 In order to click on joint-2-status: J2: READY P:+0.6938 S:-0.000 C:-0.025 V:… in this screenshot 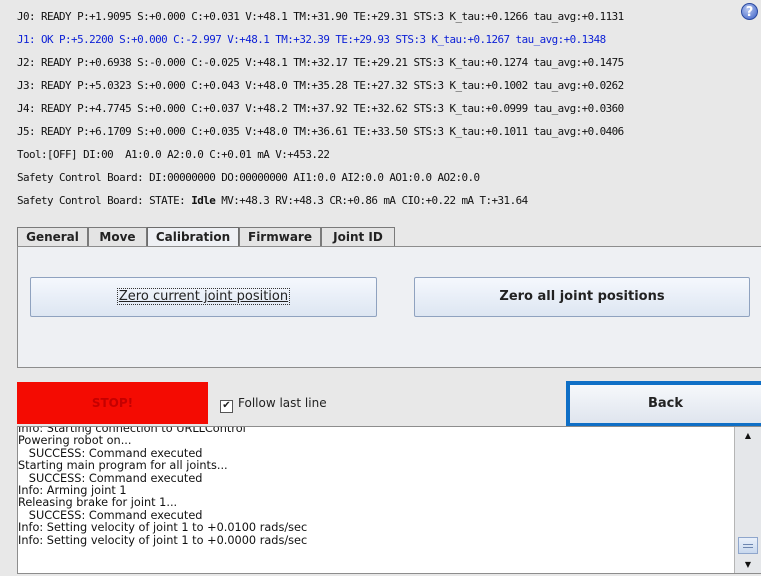, I will do `click(320, 62)`.